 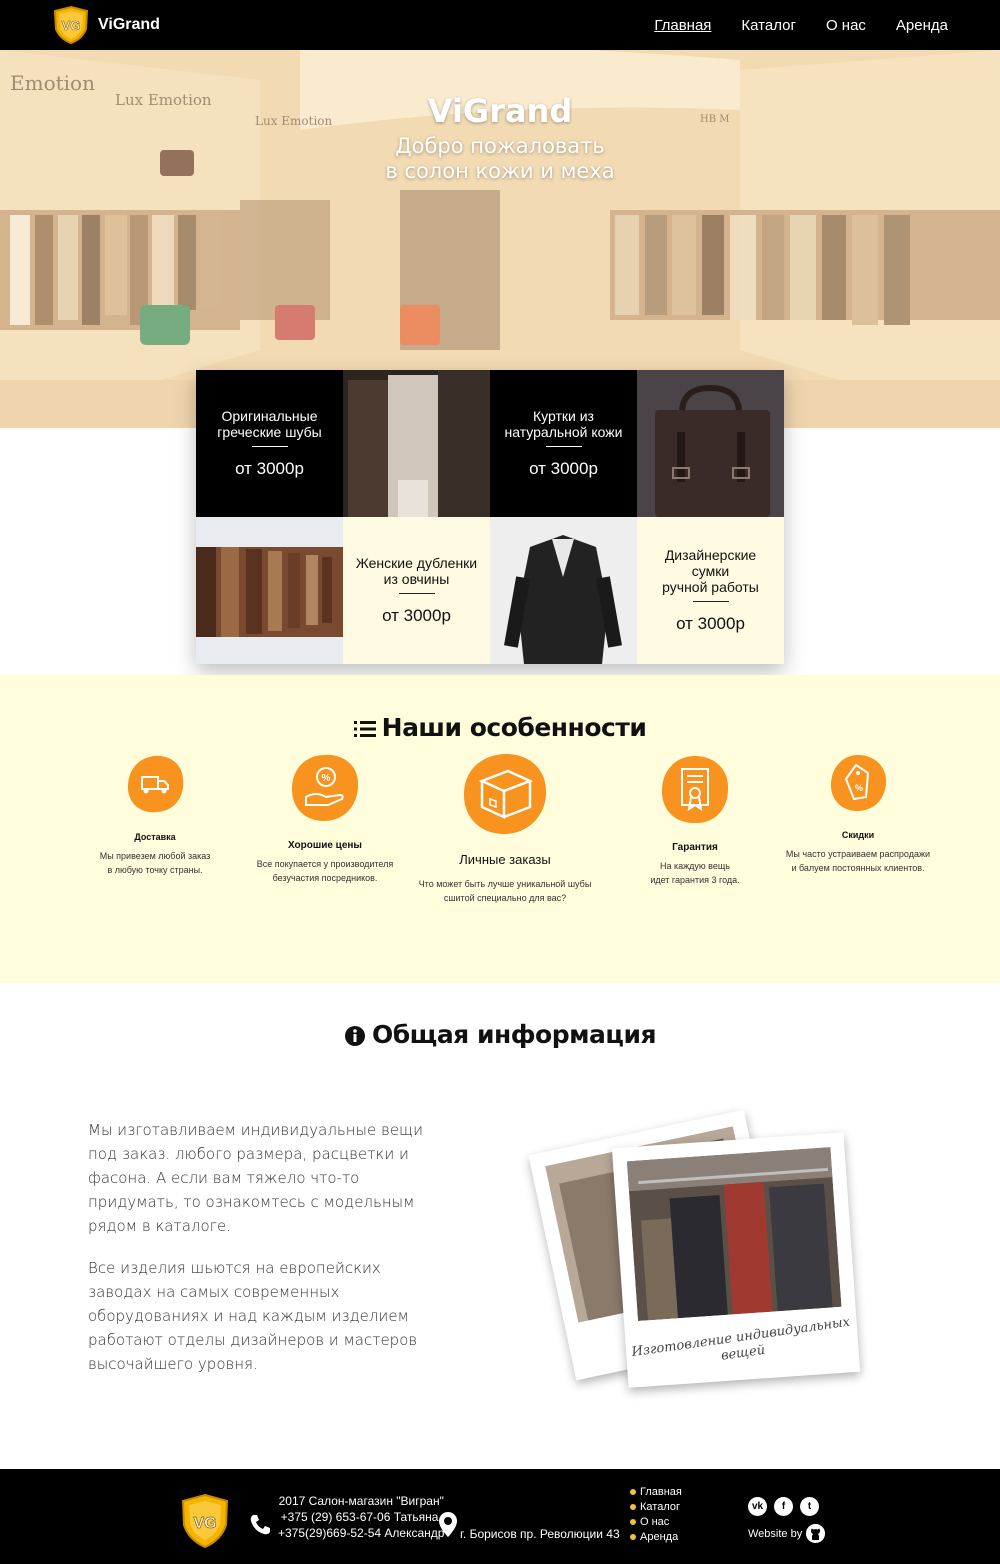 I want to click on facebook-icon: f, so click(x=783, y=1506).